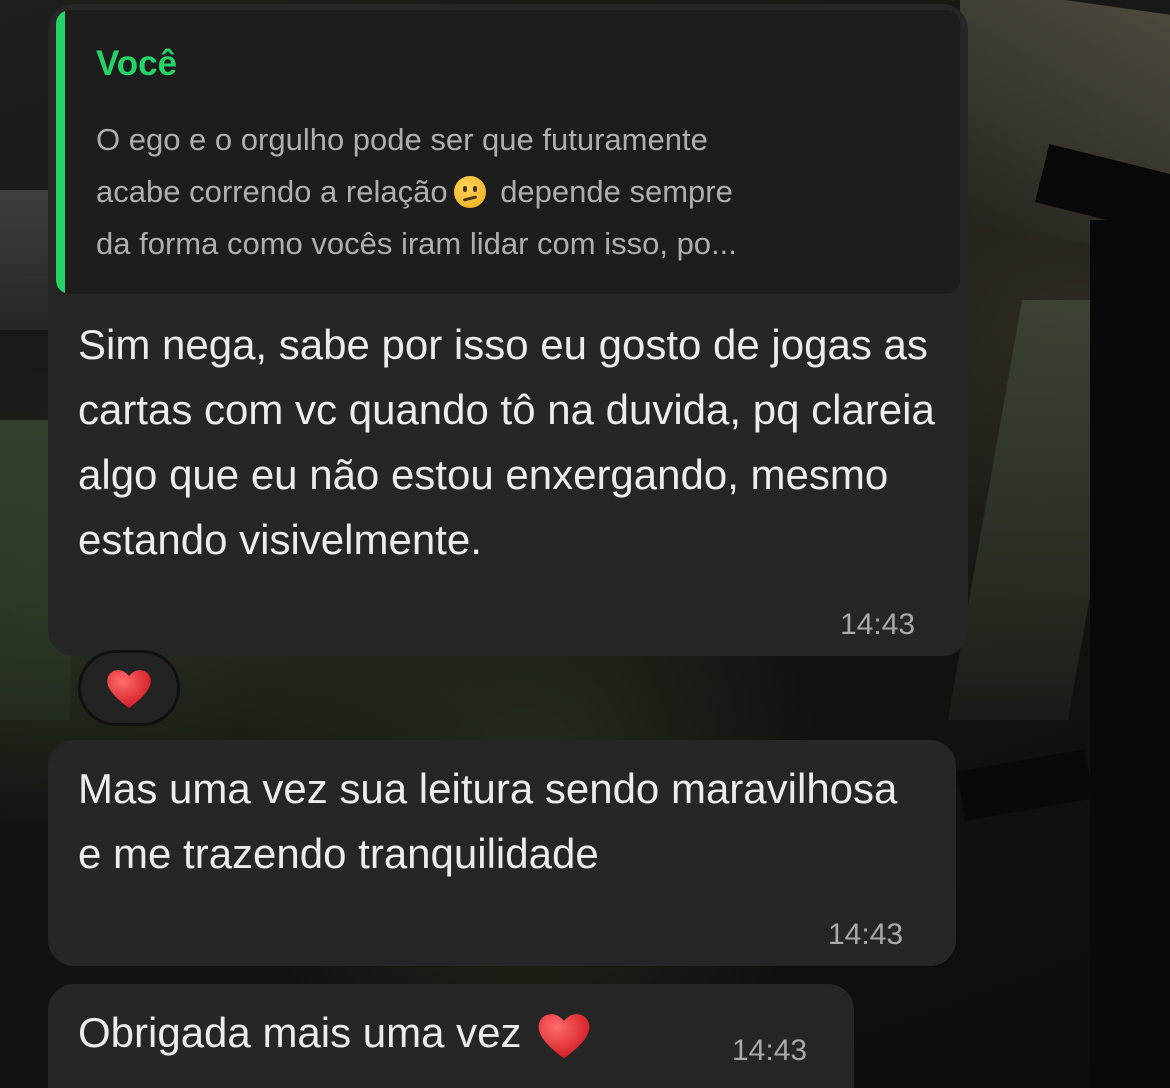  What do you see at coordinates (137, 63) in the screenshot?
I see `quote-author: Você` at bounding box center [137, 63].